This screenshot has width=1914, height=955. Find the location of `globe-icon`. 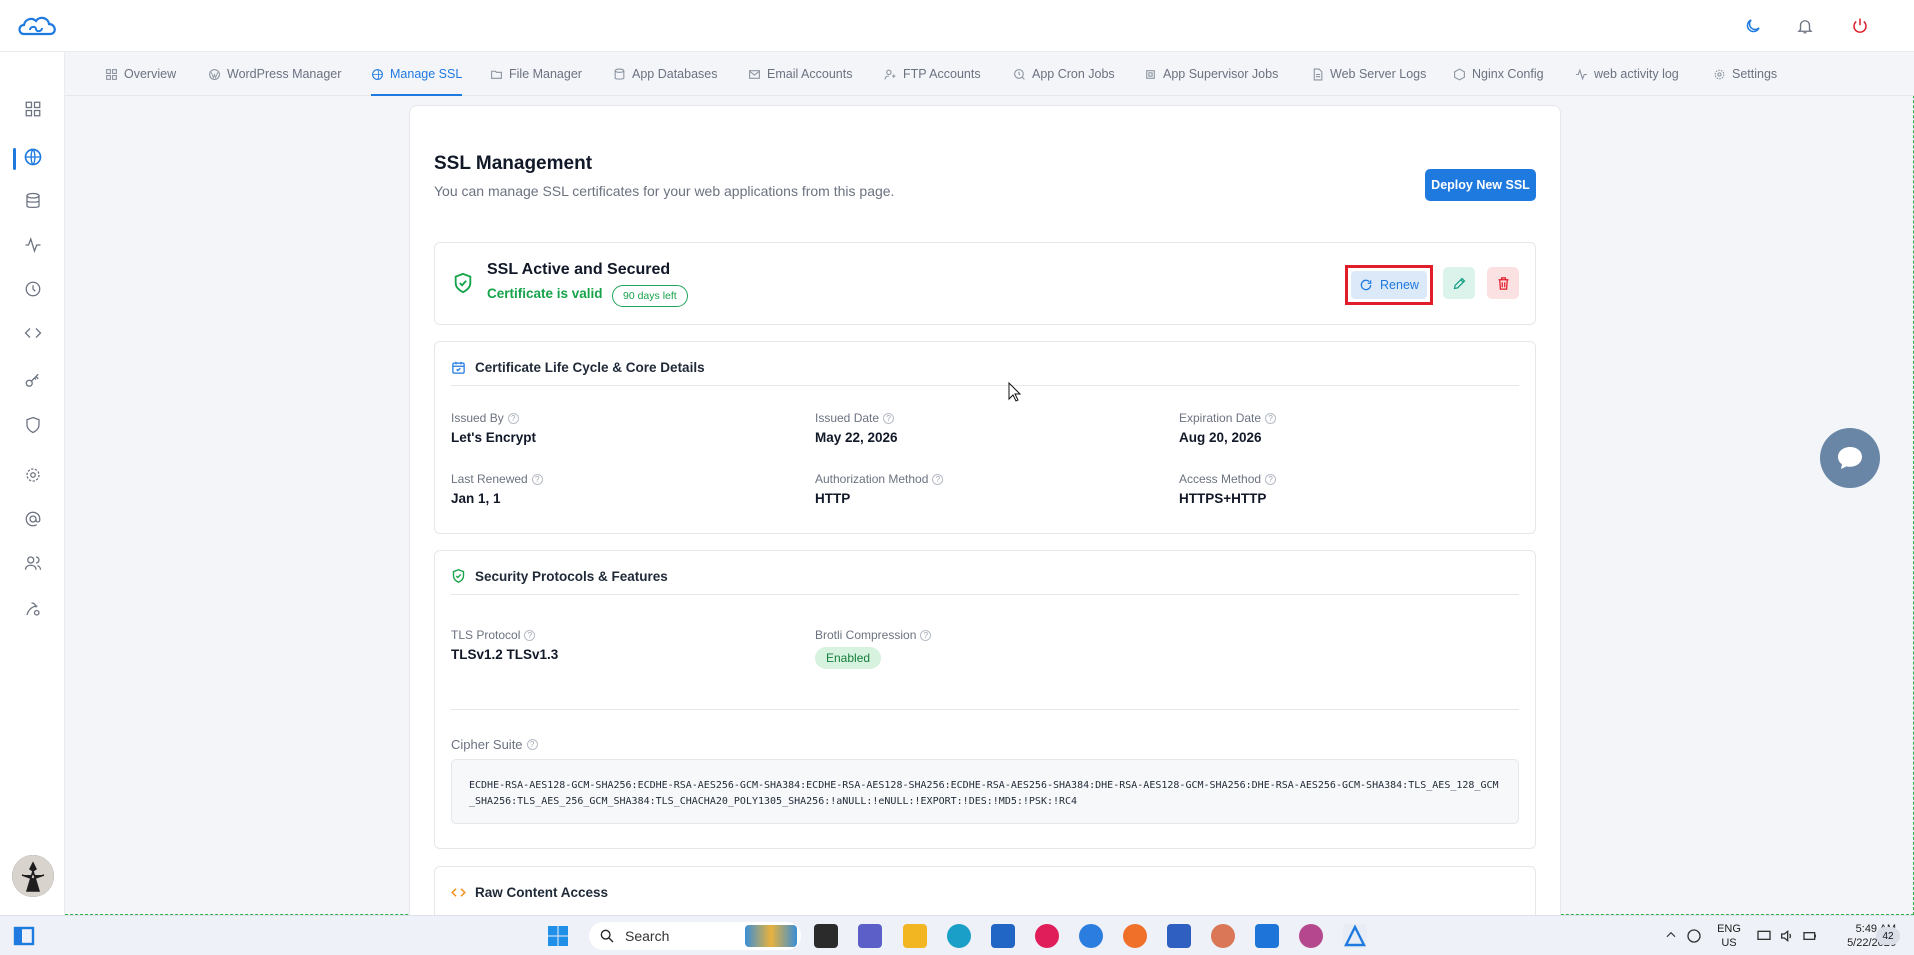

globe-icon is located at coordinates (33, 157).